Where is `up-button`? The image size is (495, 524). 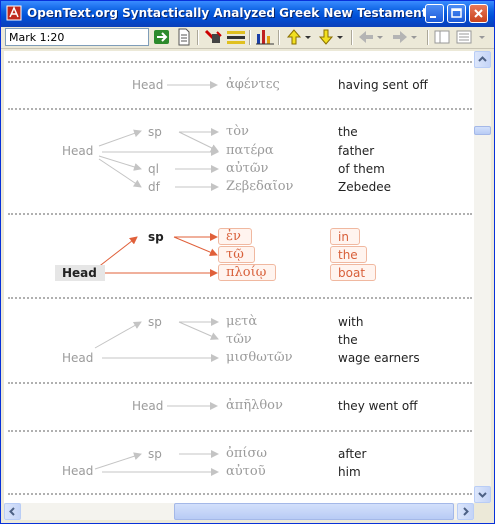
up-button is located at coordinates (299, 37).